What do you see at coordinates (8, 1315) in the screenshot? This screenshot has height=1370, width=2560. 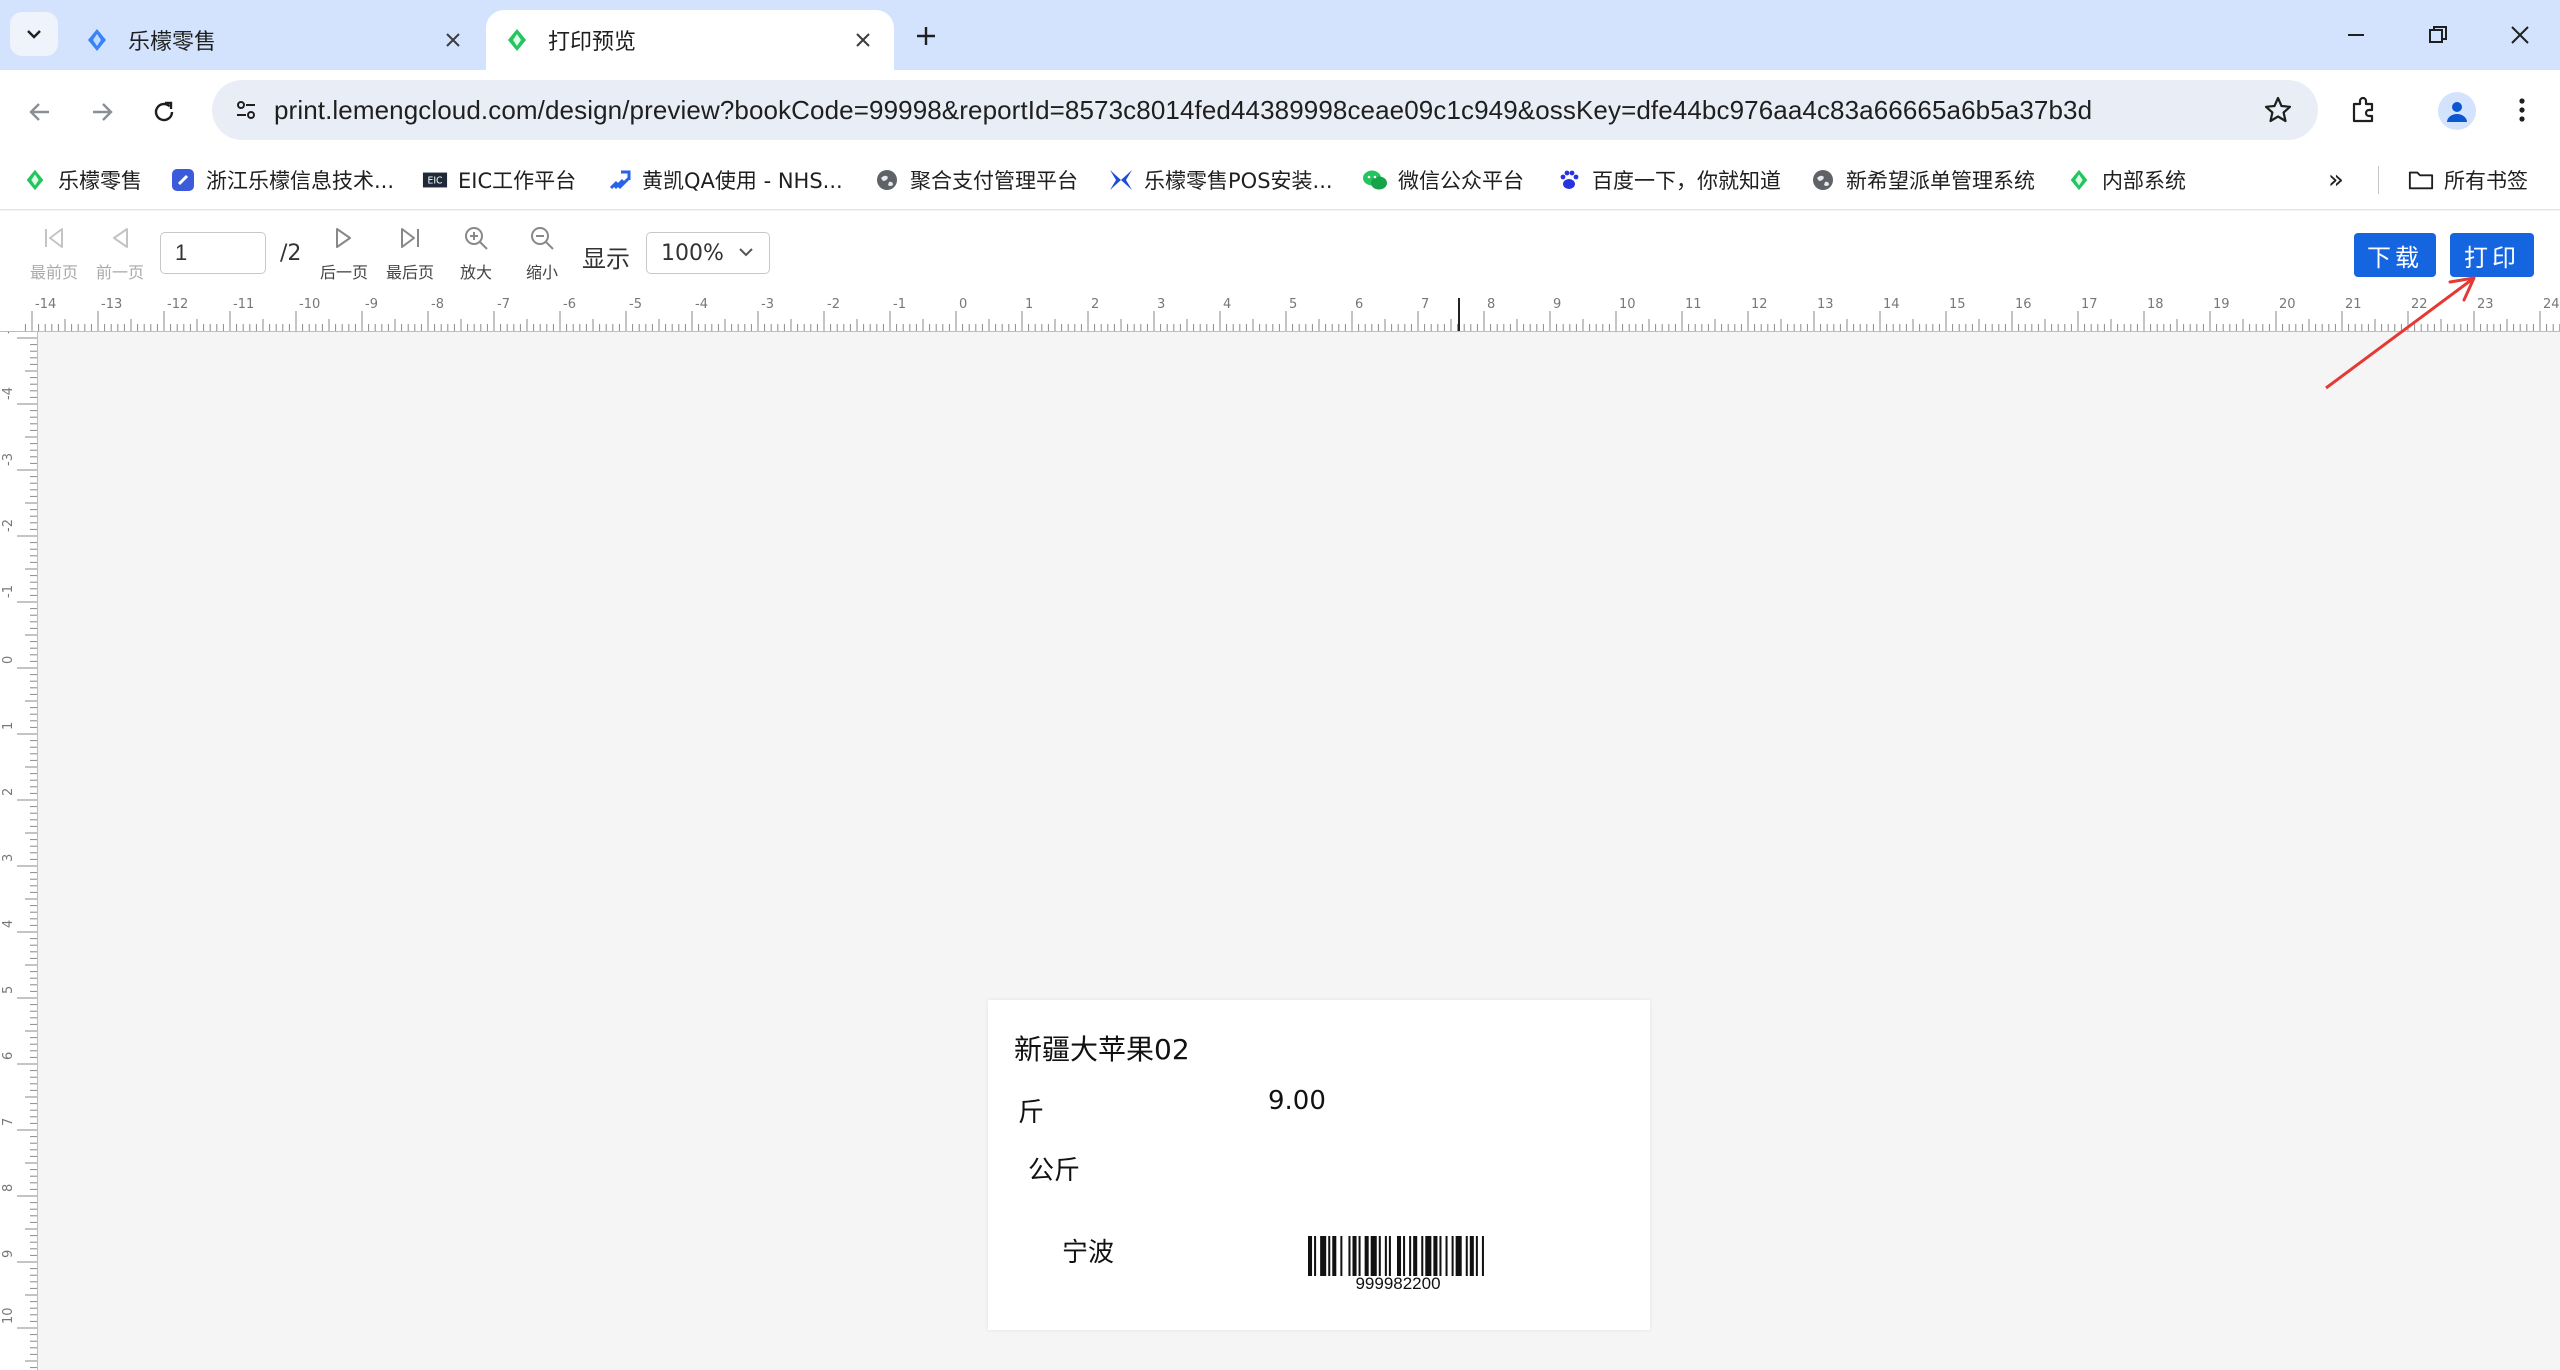 I see `svg-text: 10` at bounding box center [8, 1315].